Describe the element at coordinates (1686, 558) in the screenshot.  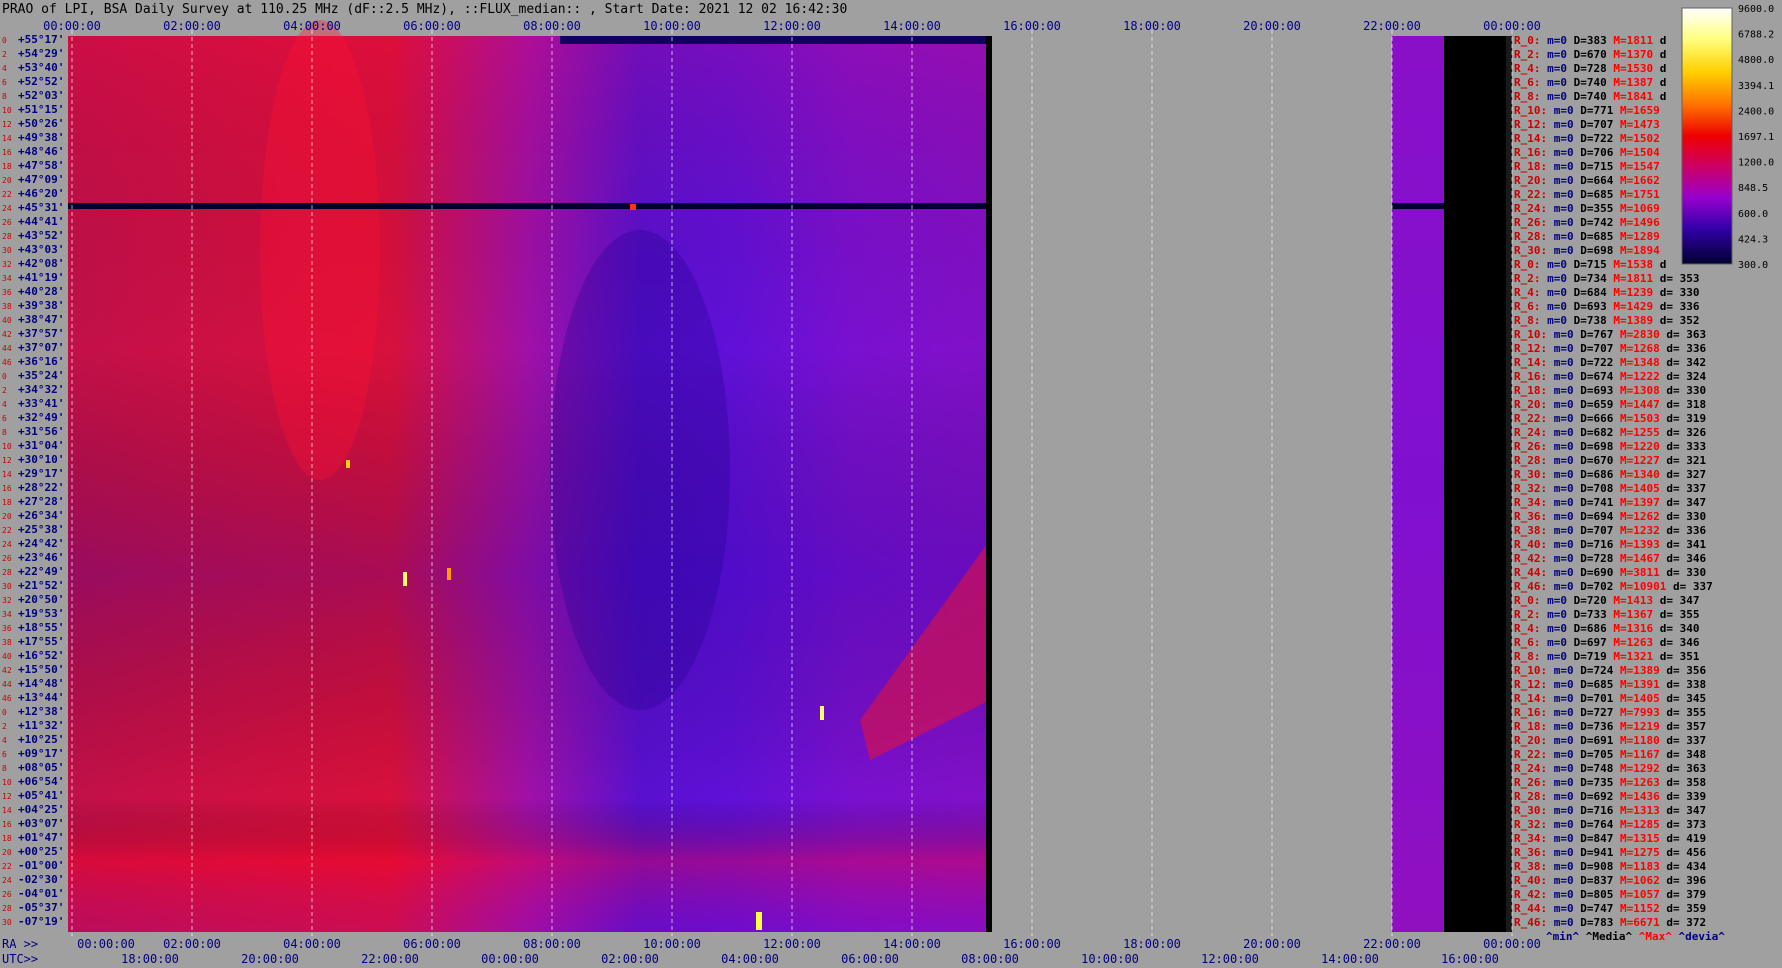
I see `stats-row-dev: d= 346` at that location.